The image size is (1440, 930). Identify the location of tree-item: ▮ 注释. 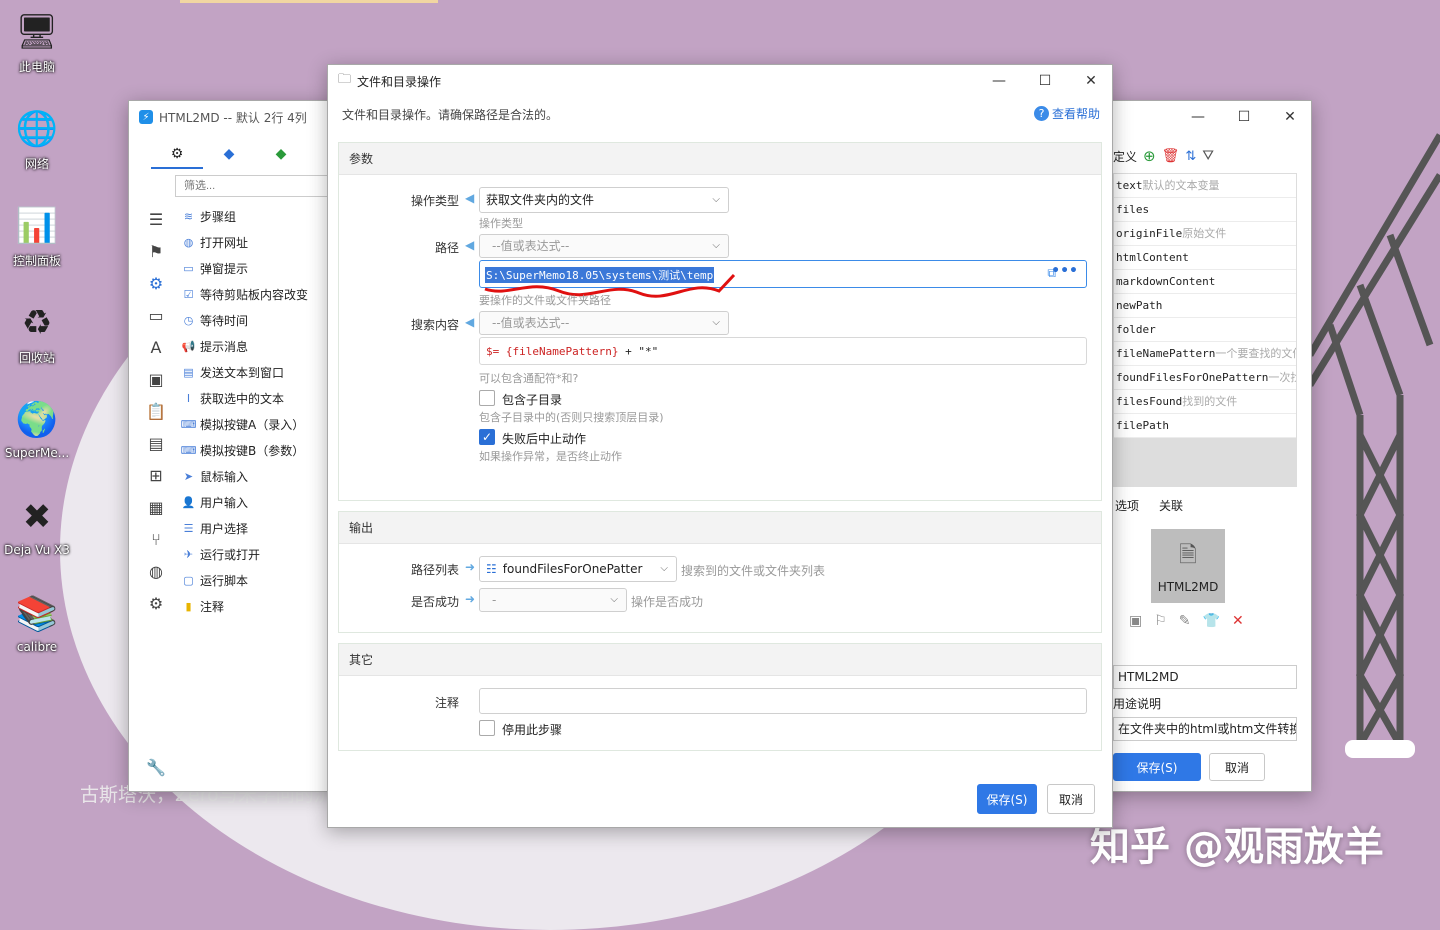
(252, 606).